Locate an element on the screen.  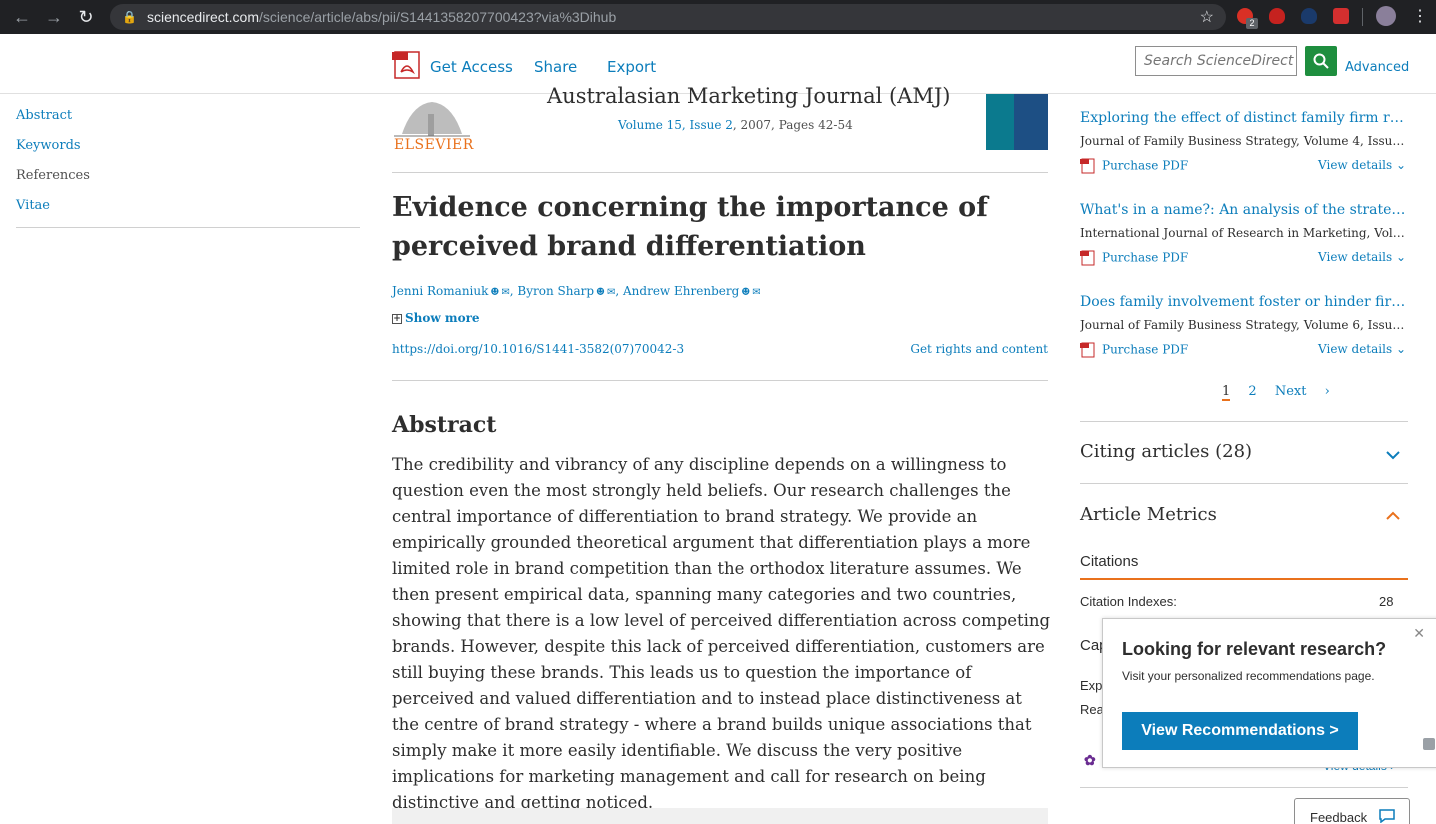
recommended-pager: 1 2 Next › is located at coordinates (1290, 392).